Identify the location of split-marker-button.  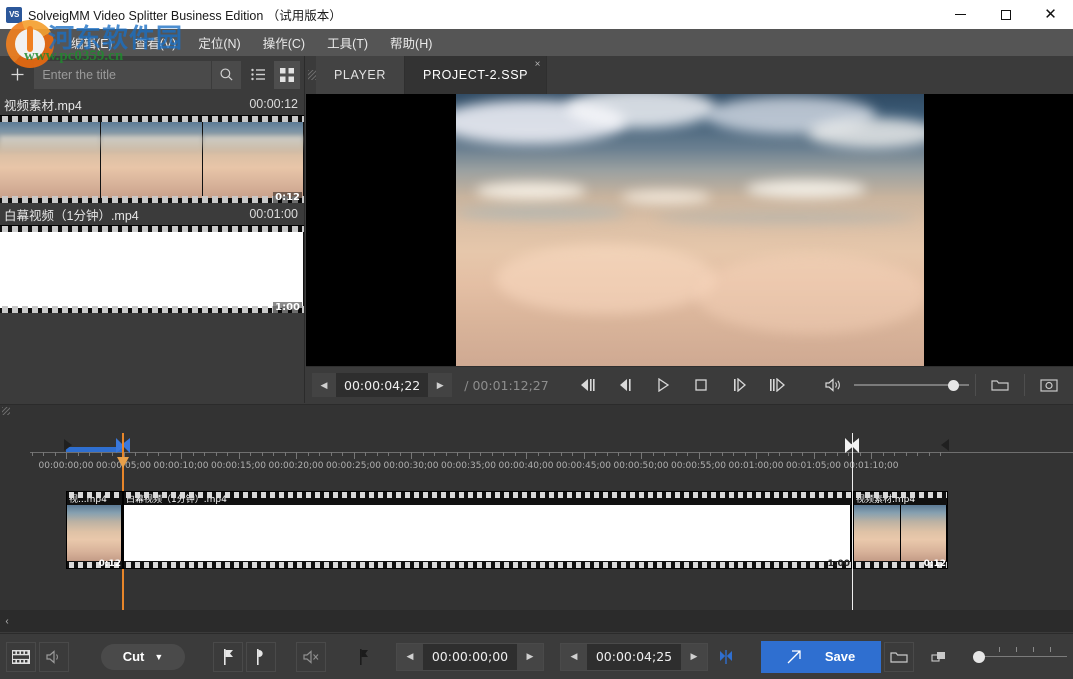
(726, 657).